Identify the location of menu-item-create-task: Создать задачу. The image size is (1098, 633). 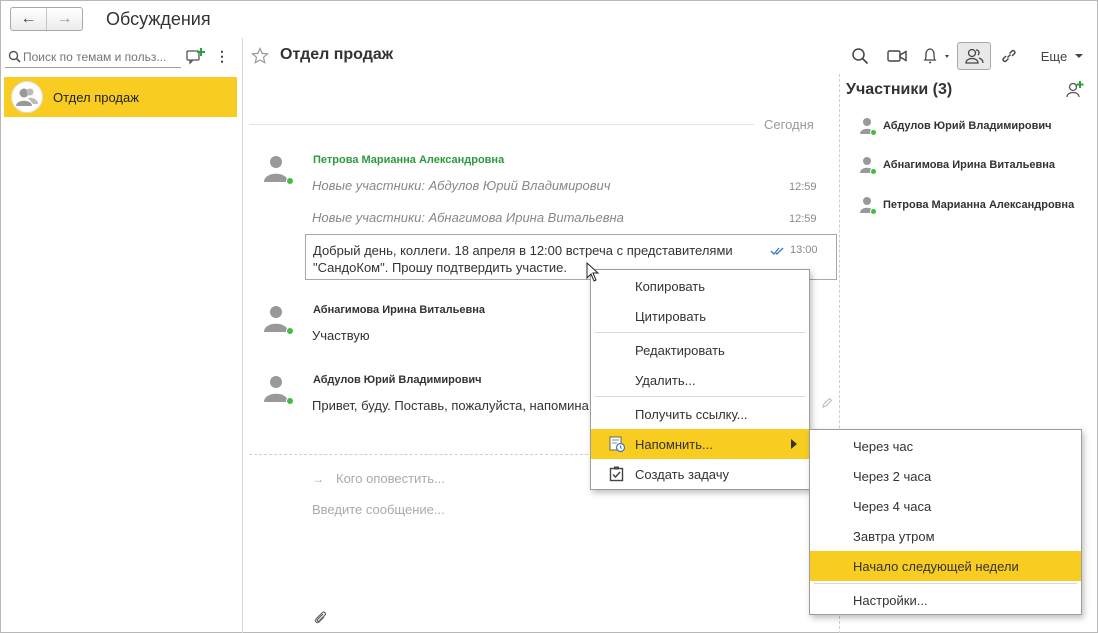
(700, 474).